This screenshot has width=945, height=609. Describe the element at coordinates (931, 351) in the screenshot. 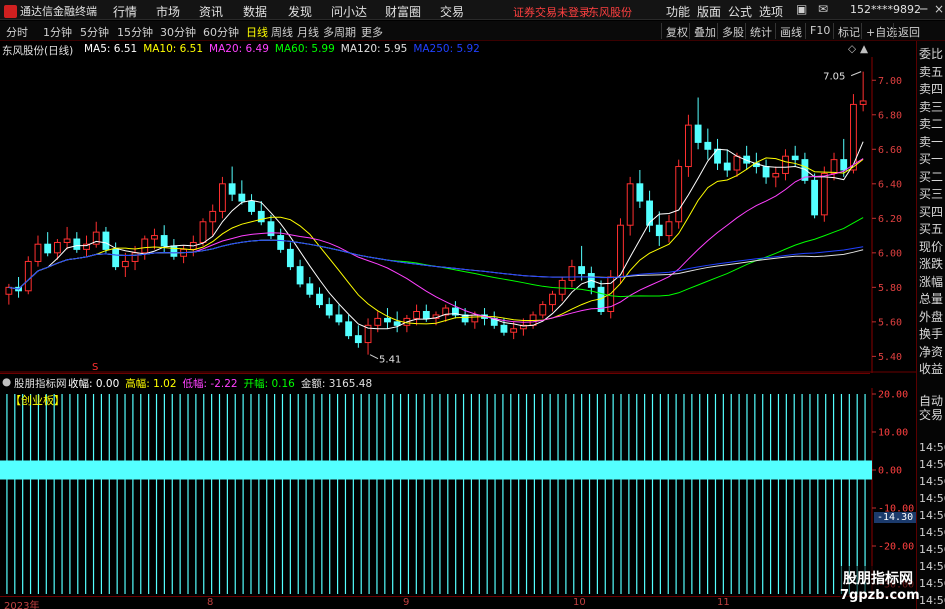

I see `side-panel-label: 净资` at that location.